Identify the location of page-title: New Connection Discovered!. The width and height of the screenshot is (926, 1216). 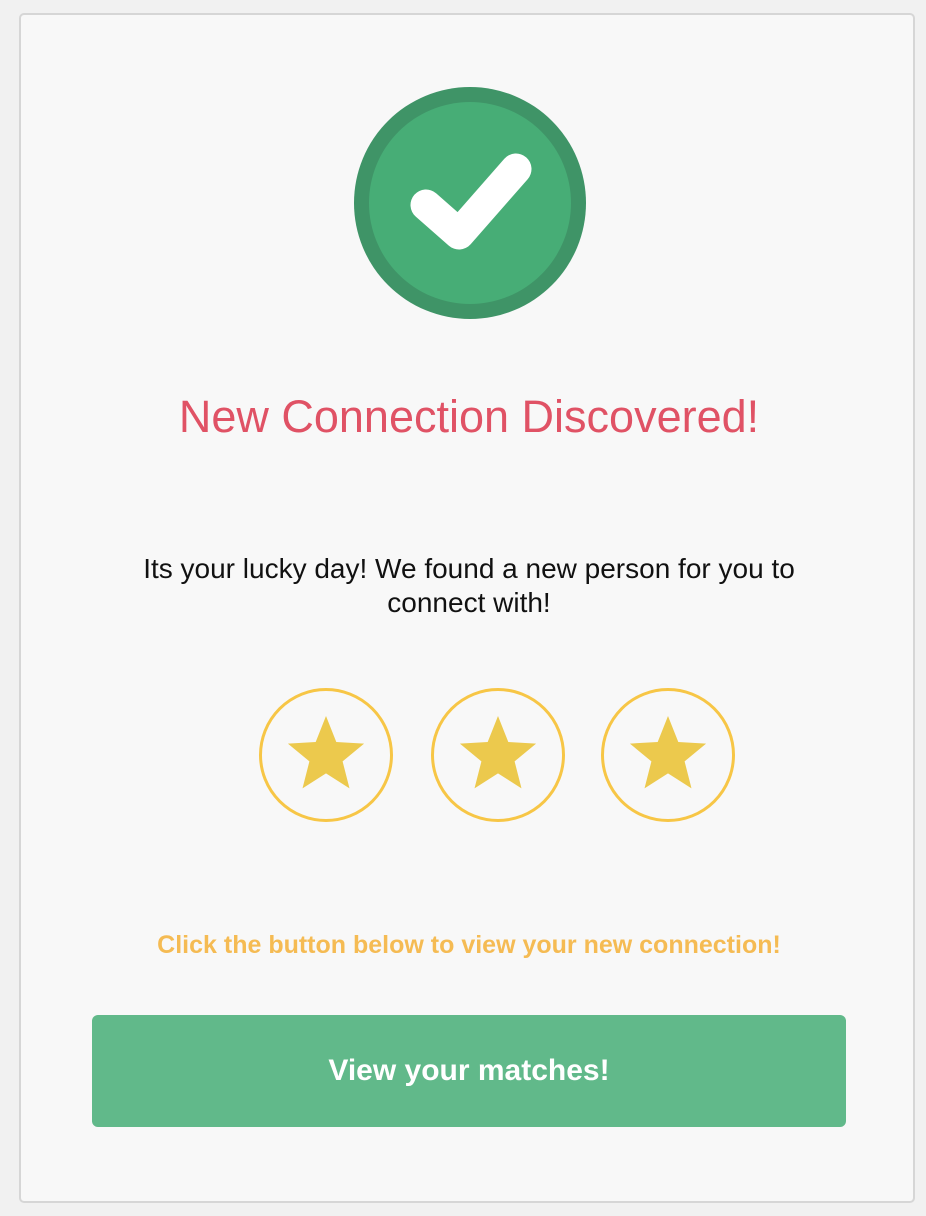
(469, 416).